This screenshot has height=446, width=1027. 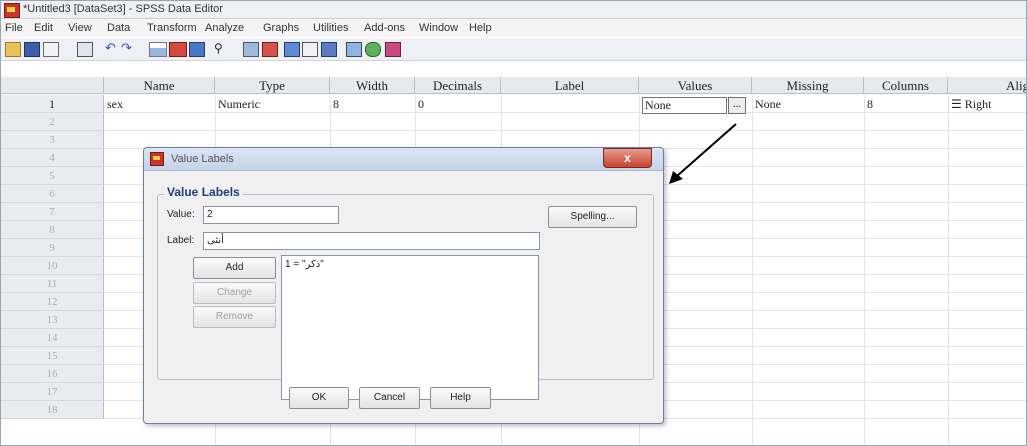 What do you see at coordinates (768, 104) in the screenshot?
I see `cell-missing-1: None` at bounding box center [768, 104].